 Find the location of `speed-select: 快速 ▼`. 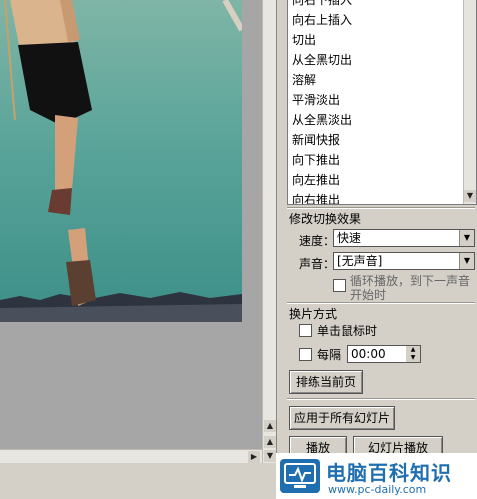

speed-select: 快速 ▼ is located at coordinates (404, 238).